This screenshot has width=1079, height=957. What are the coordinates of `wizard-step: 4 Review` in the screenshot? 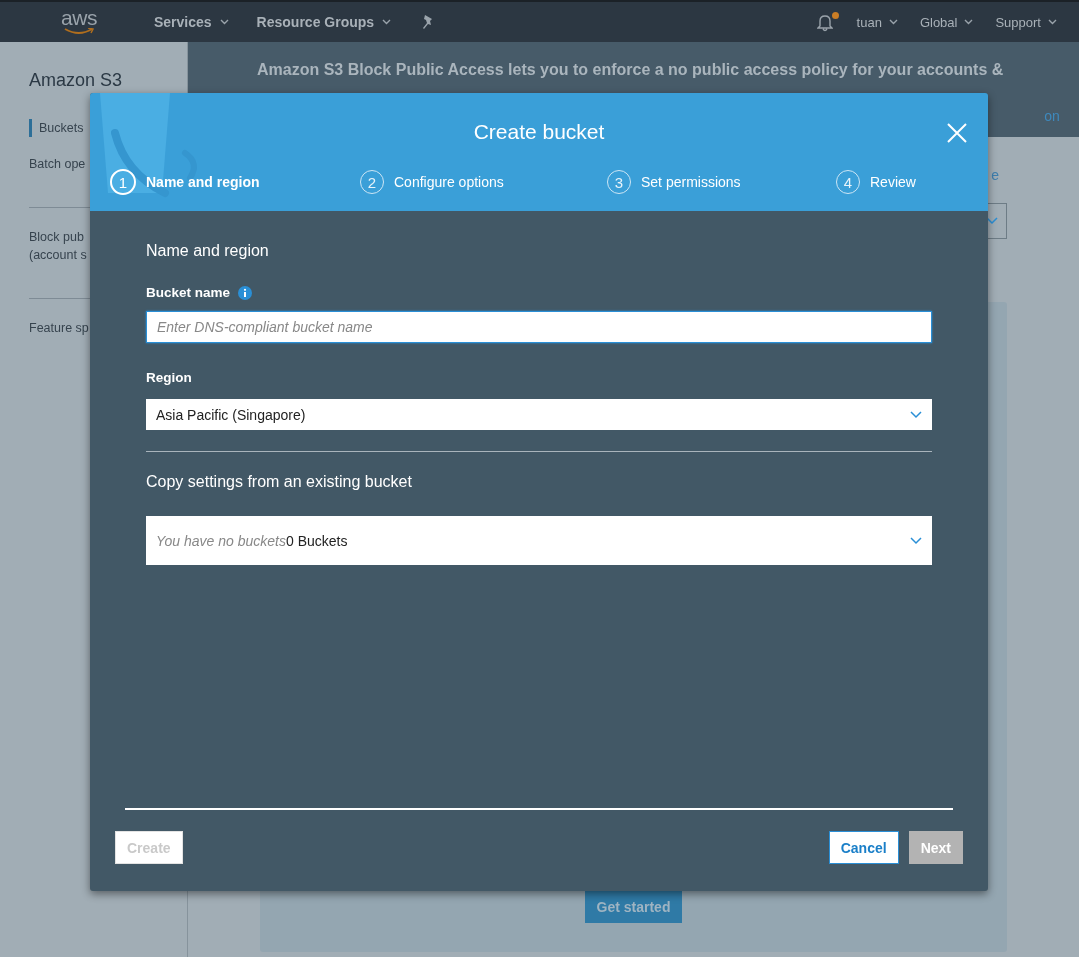 It's located at (876, 182).